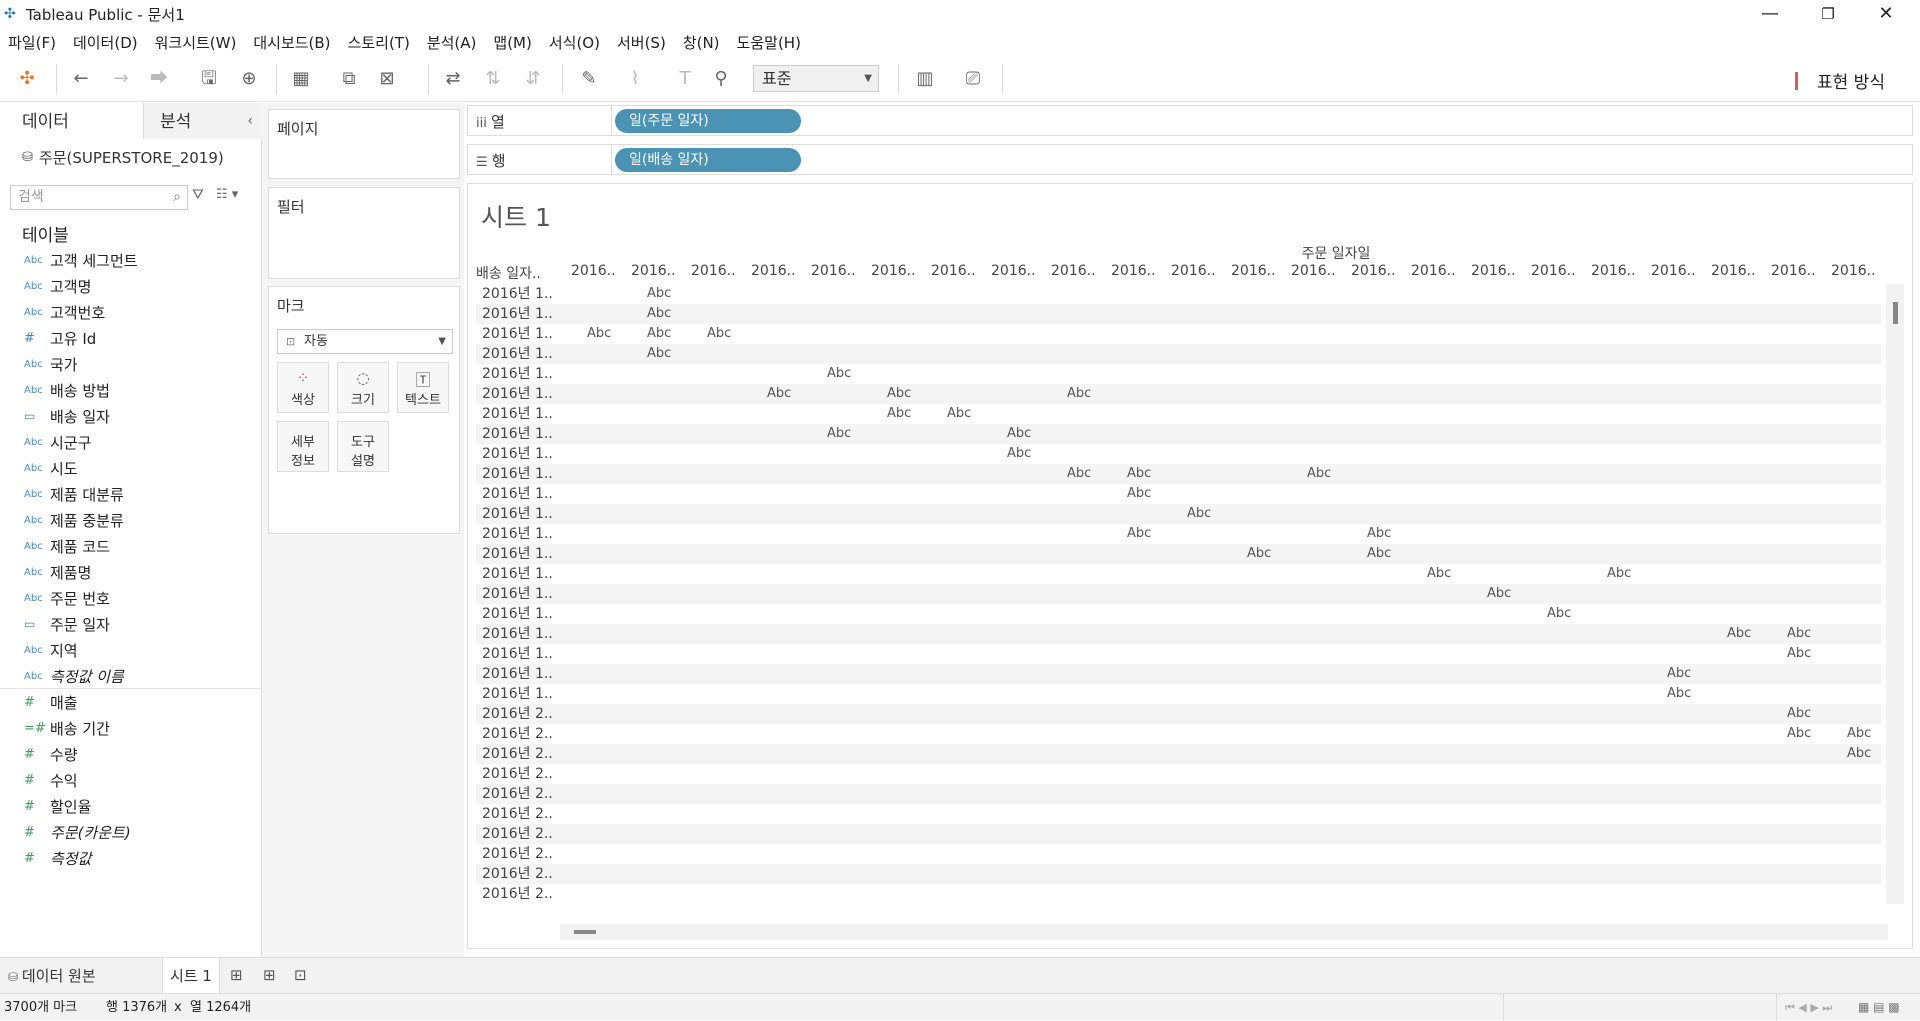 The height and width of the screenshot is (1021, 1920). I want to click on dimension-field: Abc 지역, so click(131, 650).